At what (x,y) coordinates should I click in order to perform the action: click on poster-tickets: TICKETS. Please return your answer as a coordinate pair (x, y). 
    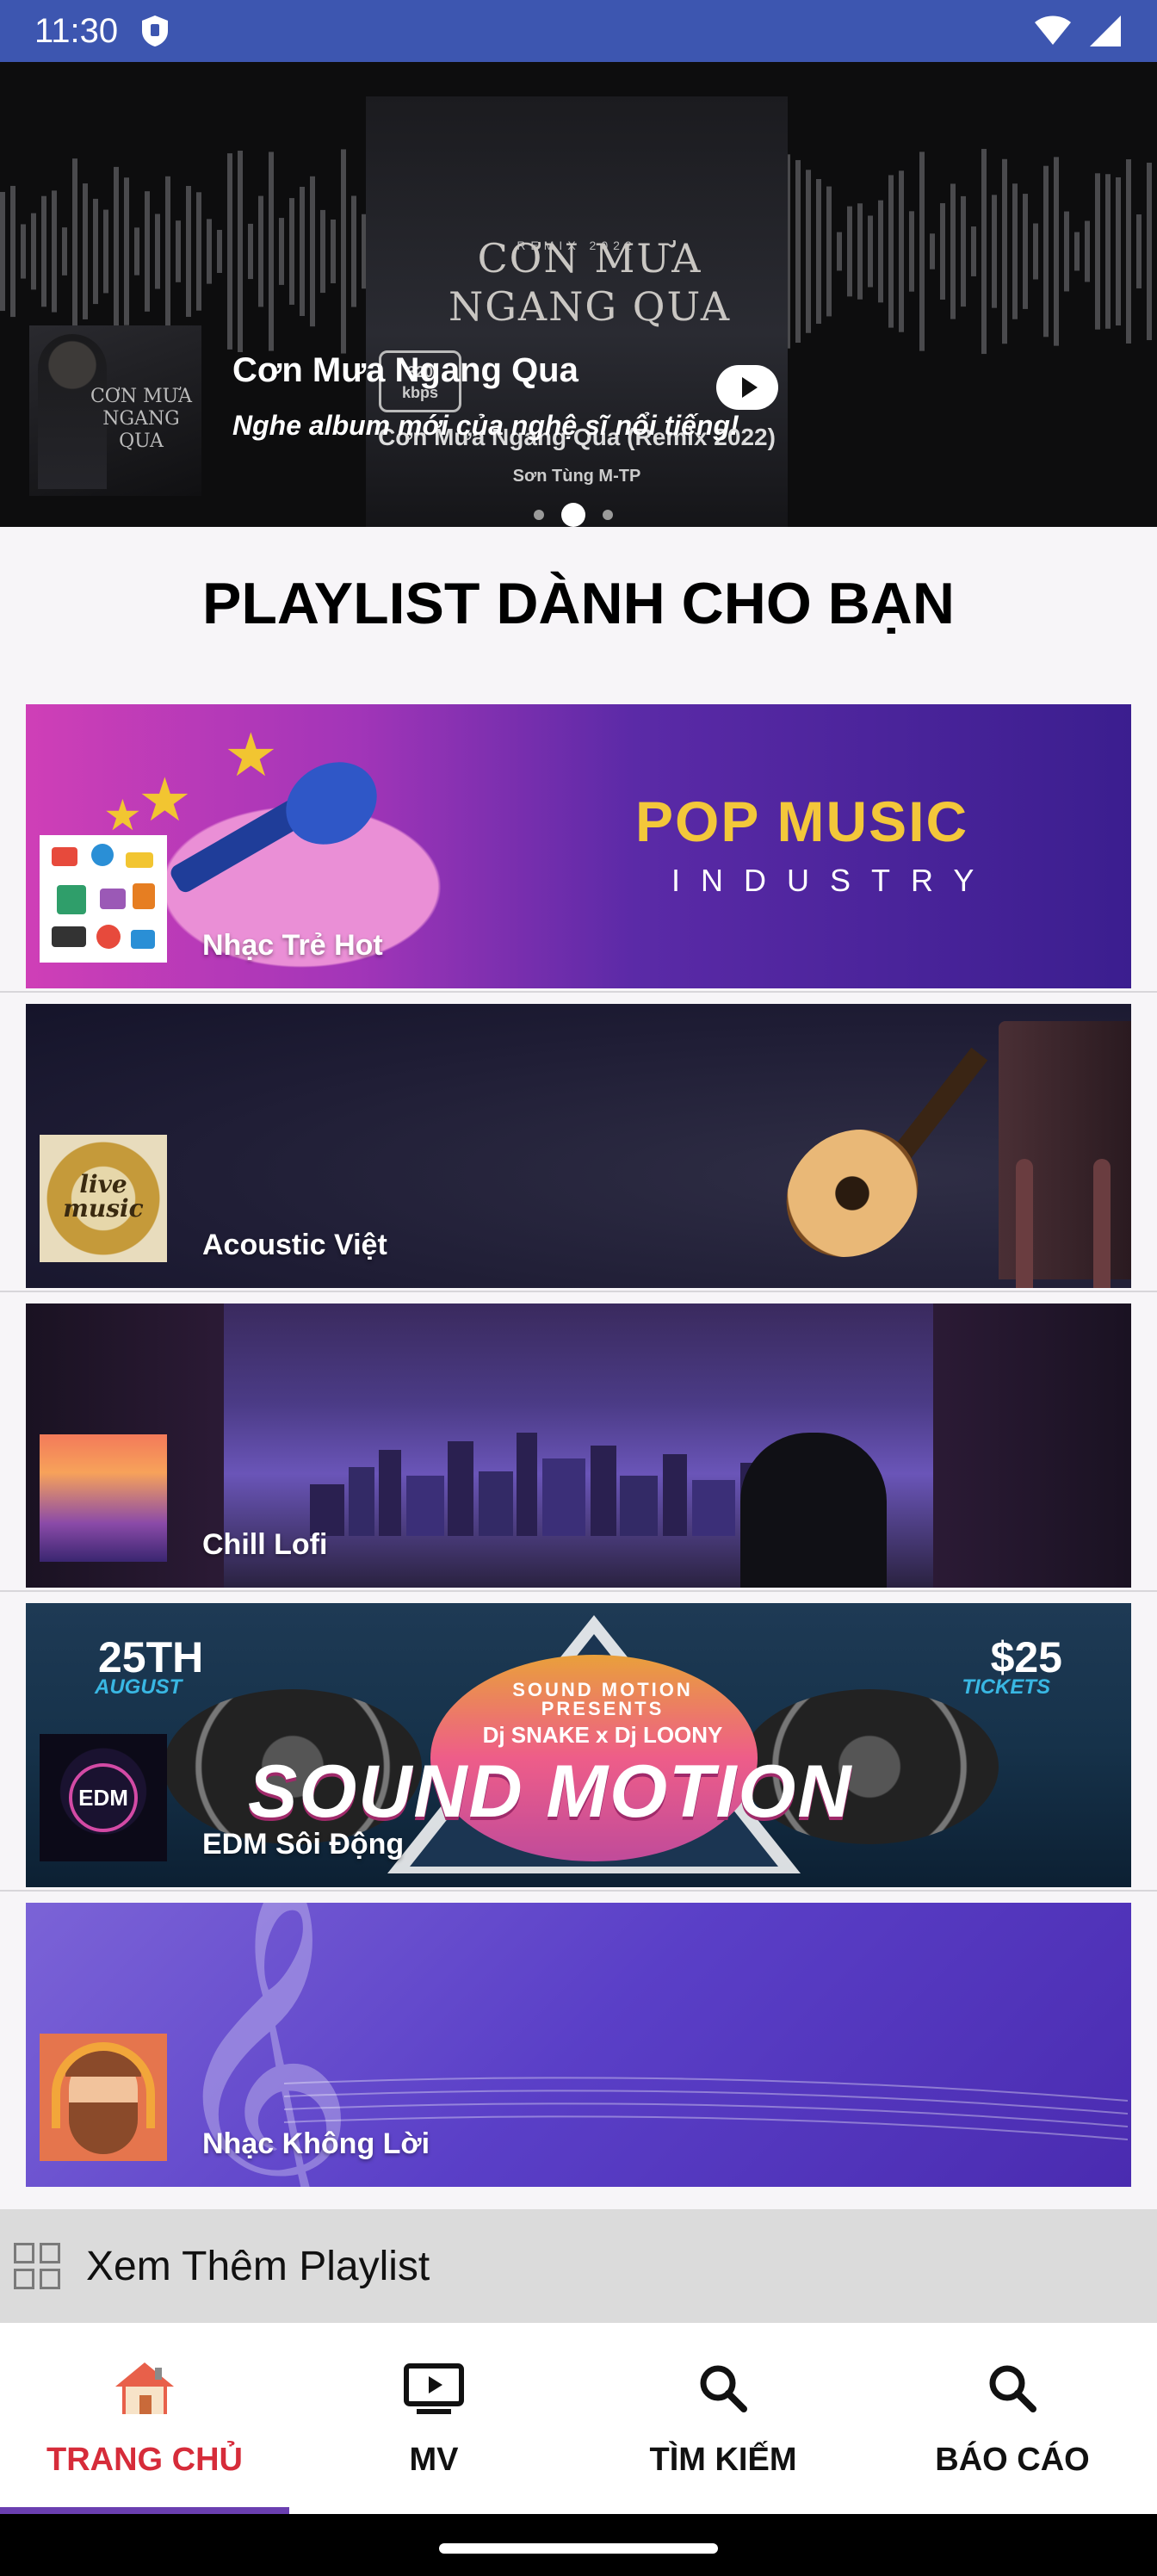
    Looking at the image, I should click on (1006, 1687).